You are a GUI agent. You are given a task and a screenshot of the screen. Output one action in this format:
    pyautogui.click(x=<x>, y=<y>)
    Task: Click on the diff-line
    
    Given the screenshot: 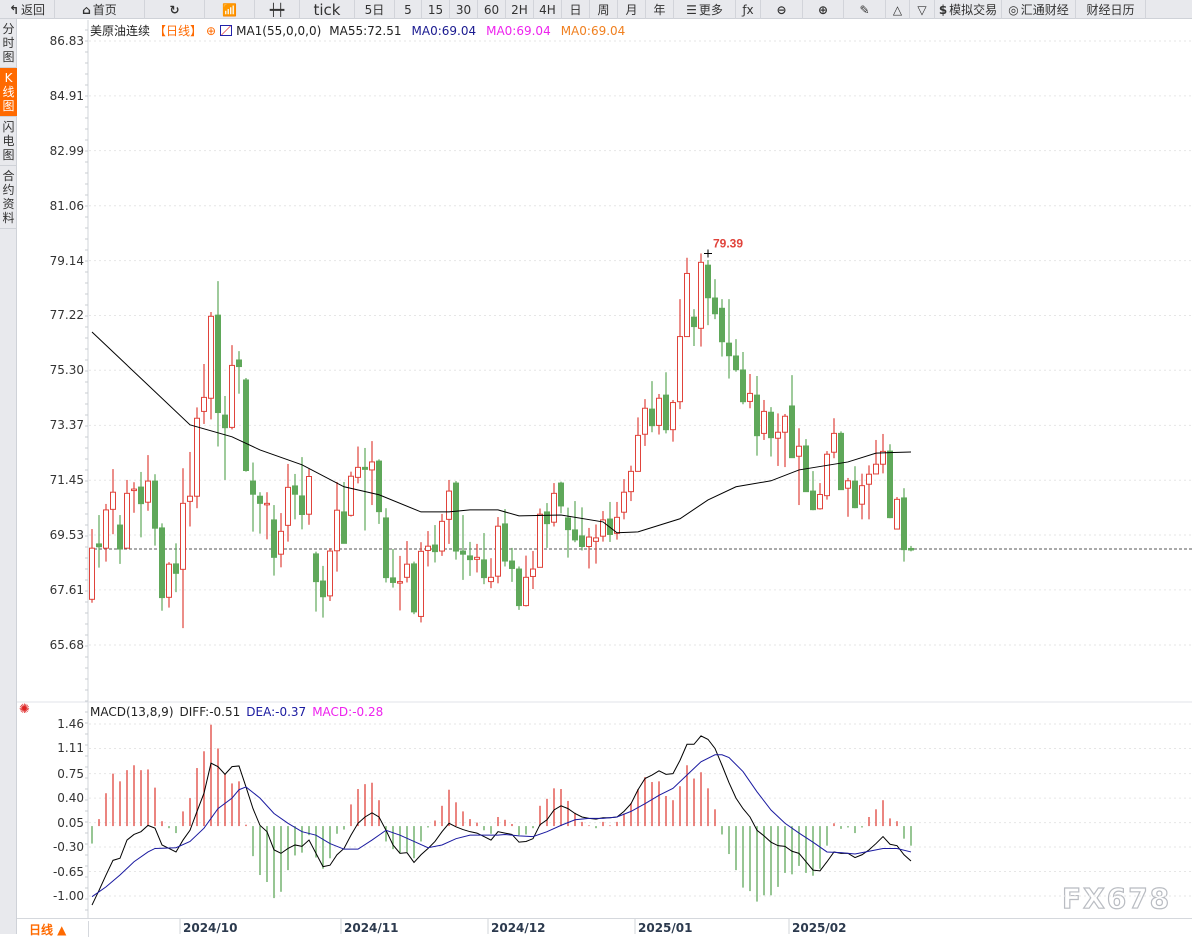 What is the action you would take?
    pyautogui.click(x=501, y=820)
    